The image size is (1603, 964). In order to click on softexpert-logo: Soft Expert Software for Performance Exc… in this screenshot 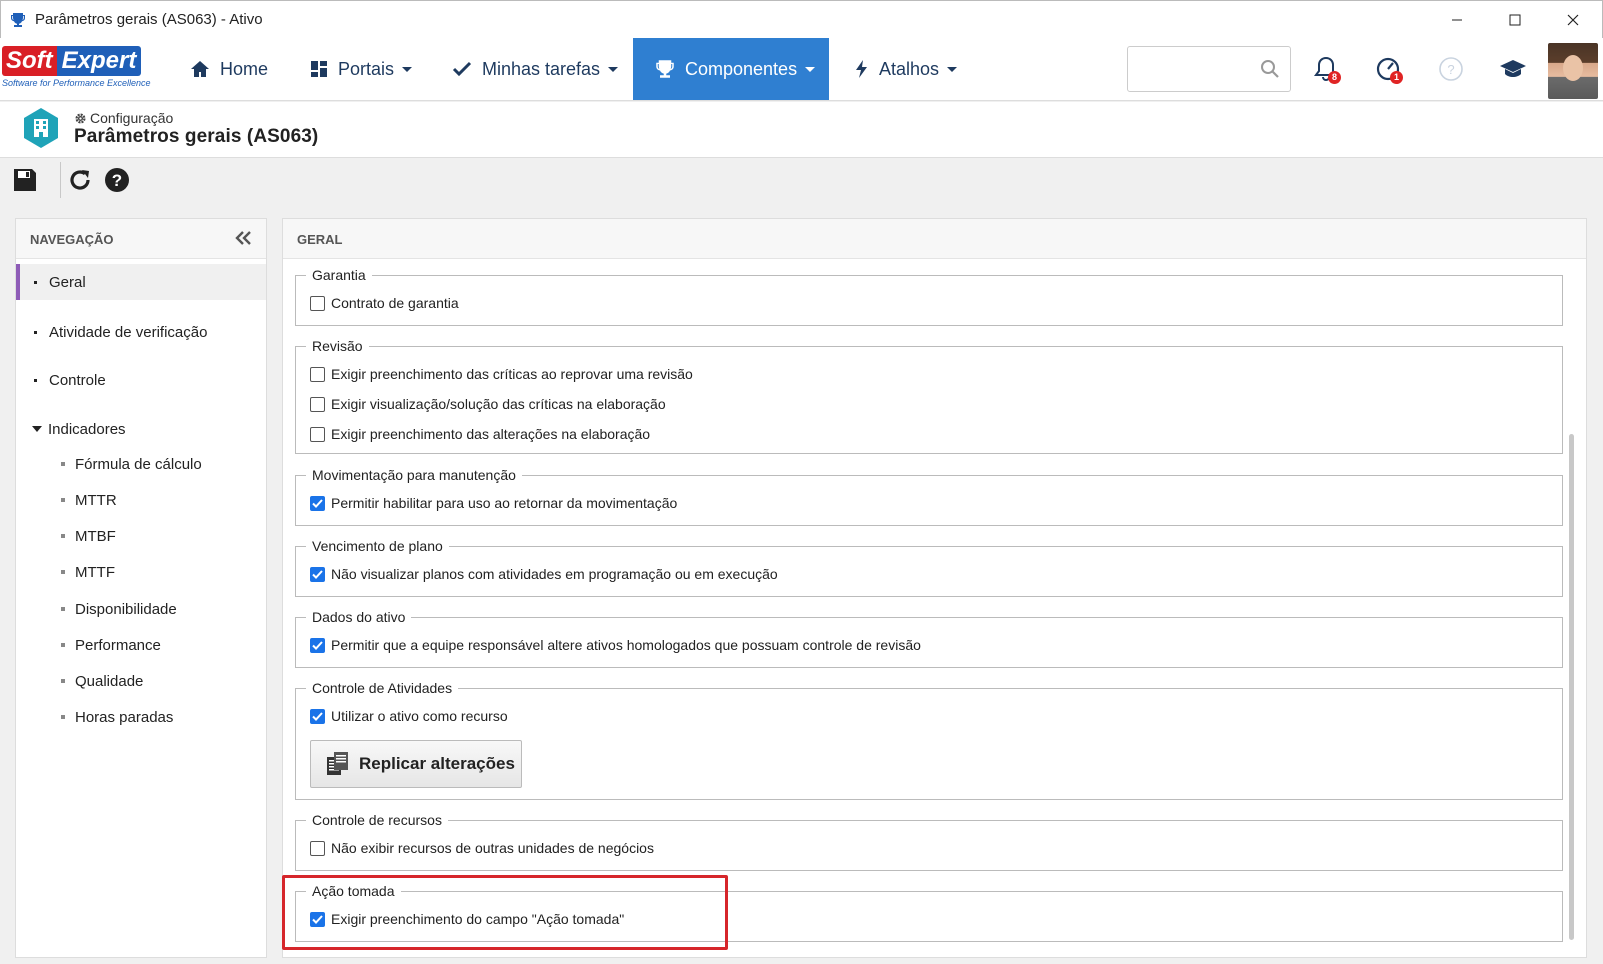, I will do `click(83, 69)`.